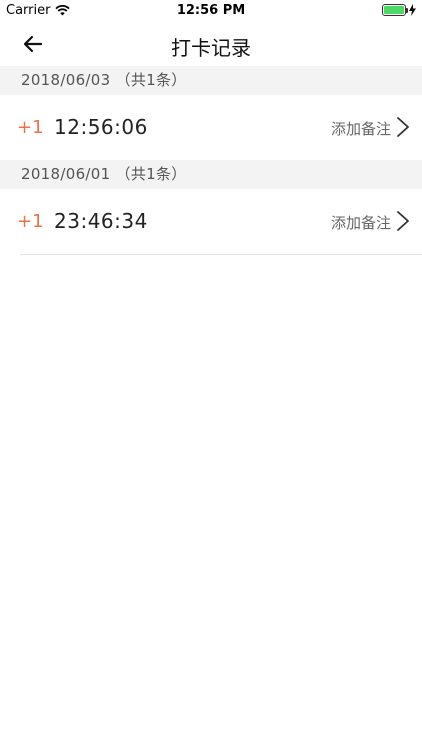 The width and height of the screenshot is (422, 750). What do you see at coordinates (211, 80) in the screenshot?
I see `section-header-date: 2018/06/03 （共1条）` at bounding box center [211, 80].